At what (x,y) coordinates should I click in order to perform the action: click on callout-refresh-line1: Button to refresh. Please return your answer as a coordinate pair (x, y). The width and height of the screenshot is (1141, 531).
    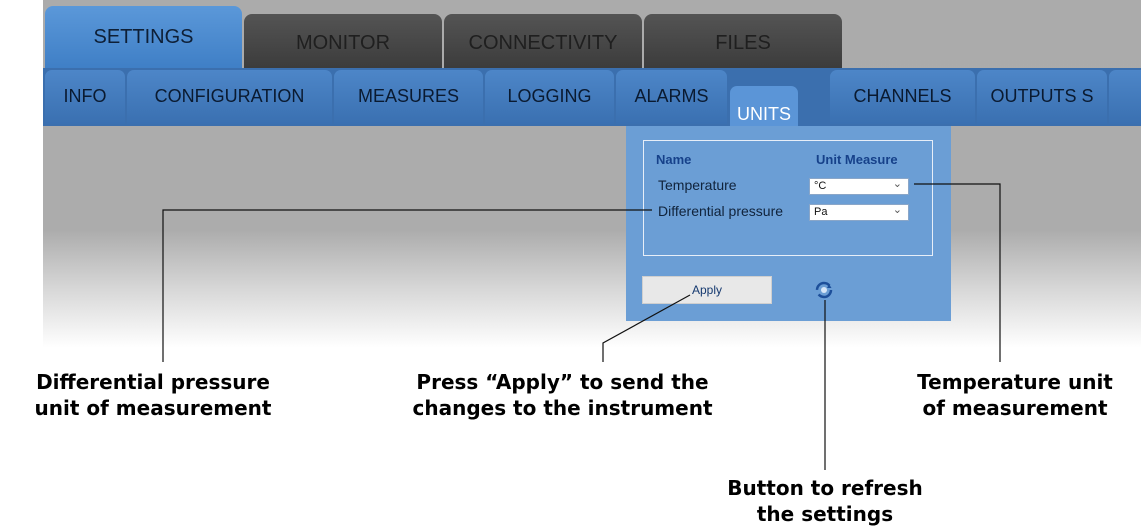
    Looking at the image, I should click on (825, 488).